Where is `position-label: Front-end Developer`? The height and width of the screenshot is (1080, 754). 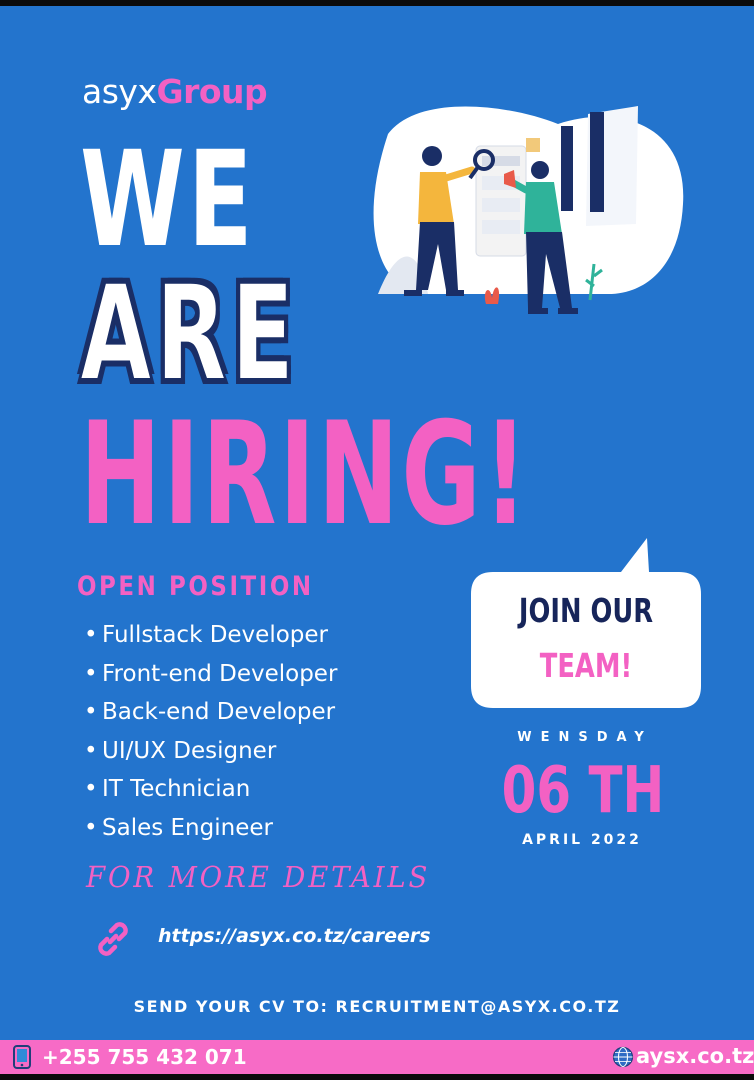
position-label: Front-end Developer is located at coordinates (220, 673).